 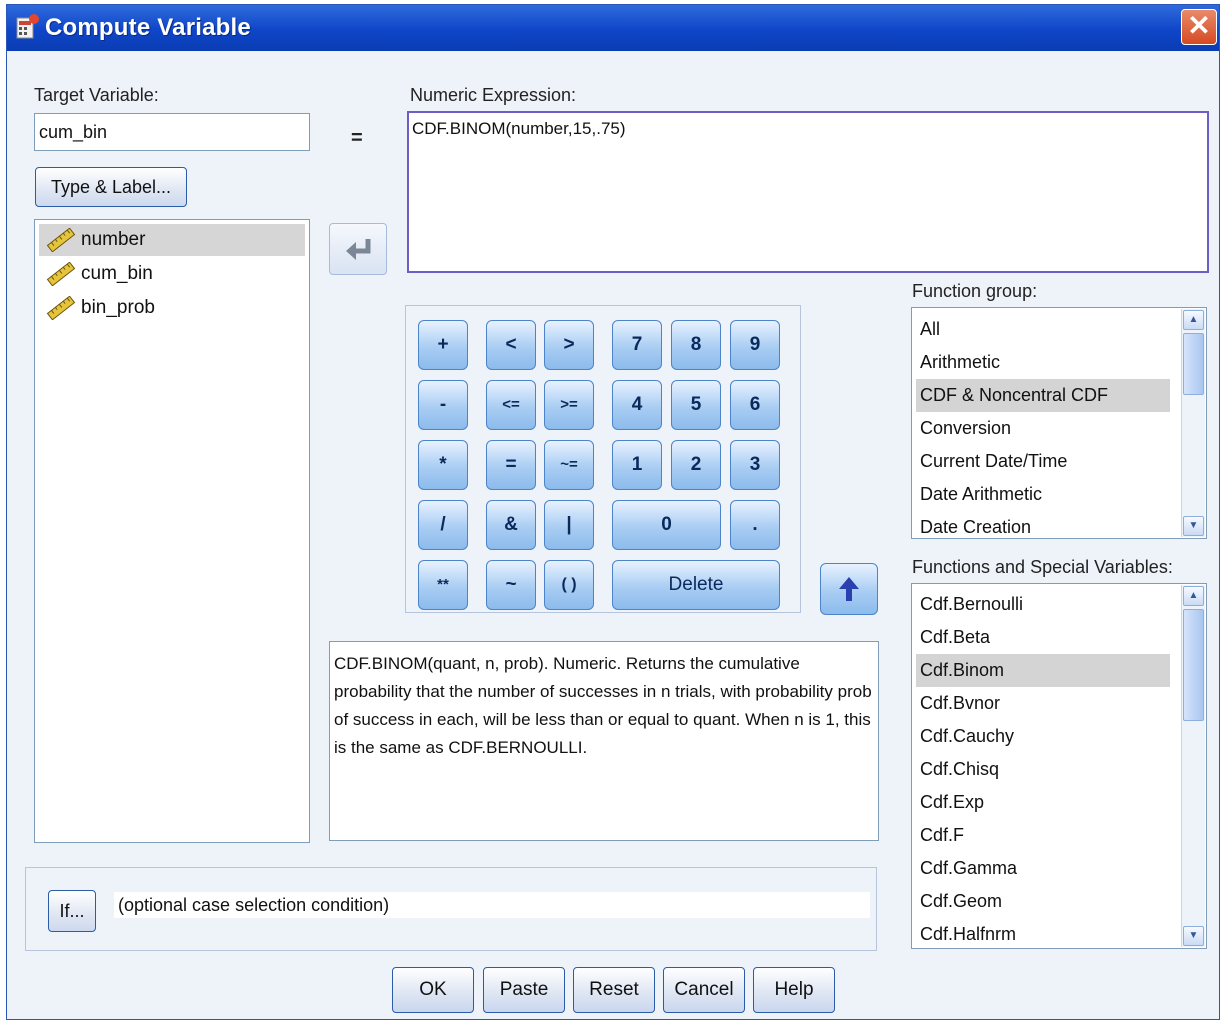 What do you see at coordinates (1043, 769) in the screenshot?
I see `function-item: Cdf.Chisq` at bounding box center [1043, 769].